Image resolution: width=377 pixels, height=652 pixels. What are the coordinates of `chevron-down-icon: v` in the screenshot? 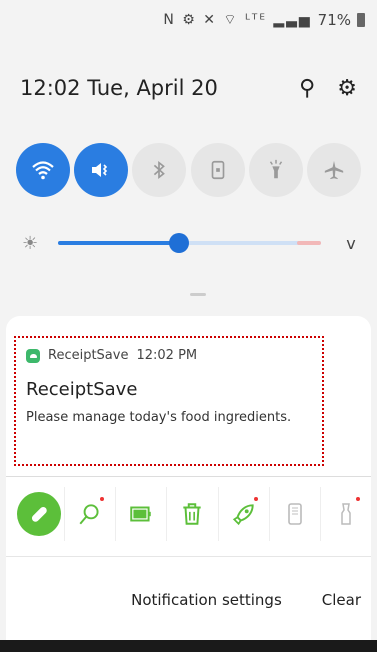 It's located at (351, 243).